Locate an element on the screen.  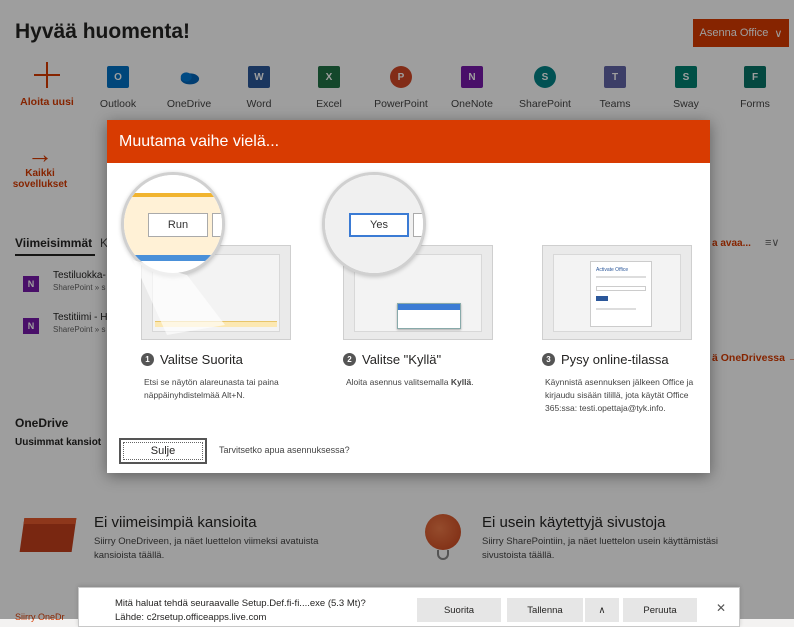
download-source: Lähde: c2rsetup.officeapps.live.com is located at coordinates (191, 617).